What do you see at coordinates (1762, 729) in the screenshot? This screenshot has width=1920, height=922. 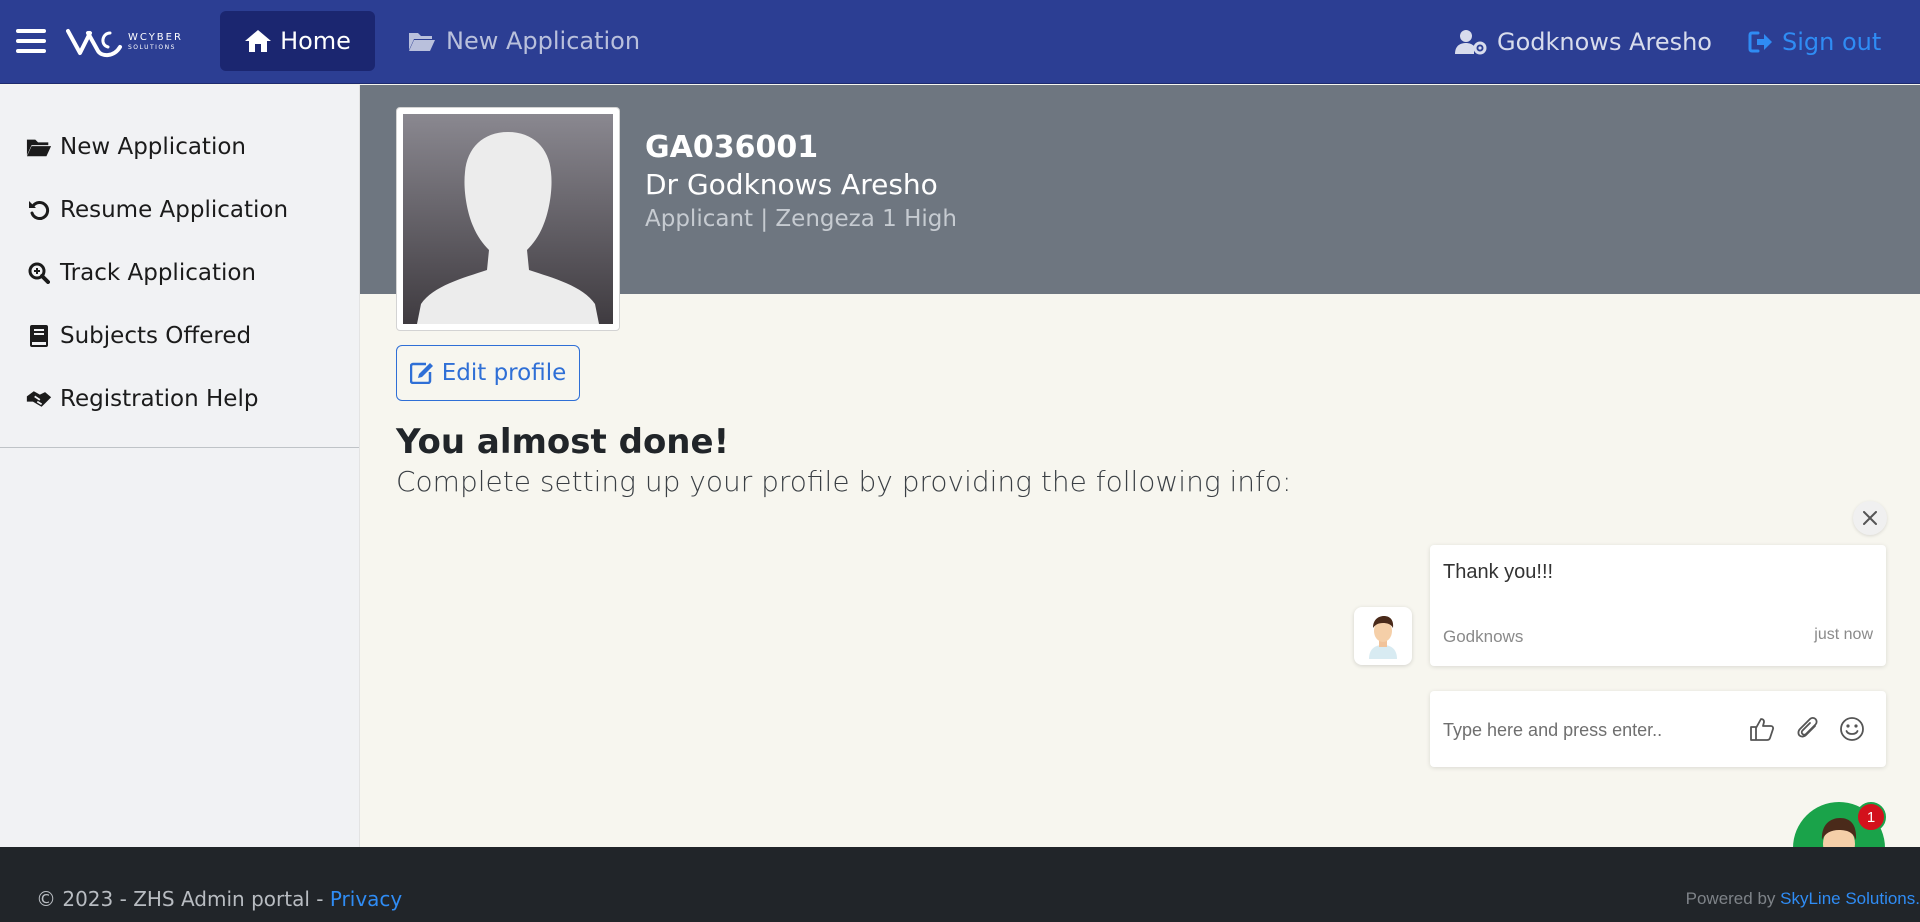 I see `thumbs-up-icon` at bounding box center [1762, 729].